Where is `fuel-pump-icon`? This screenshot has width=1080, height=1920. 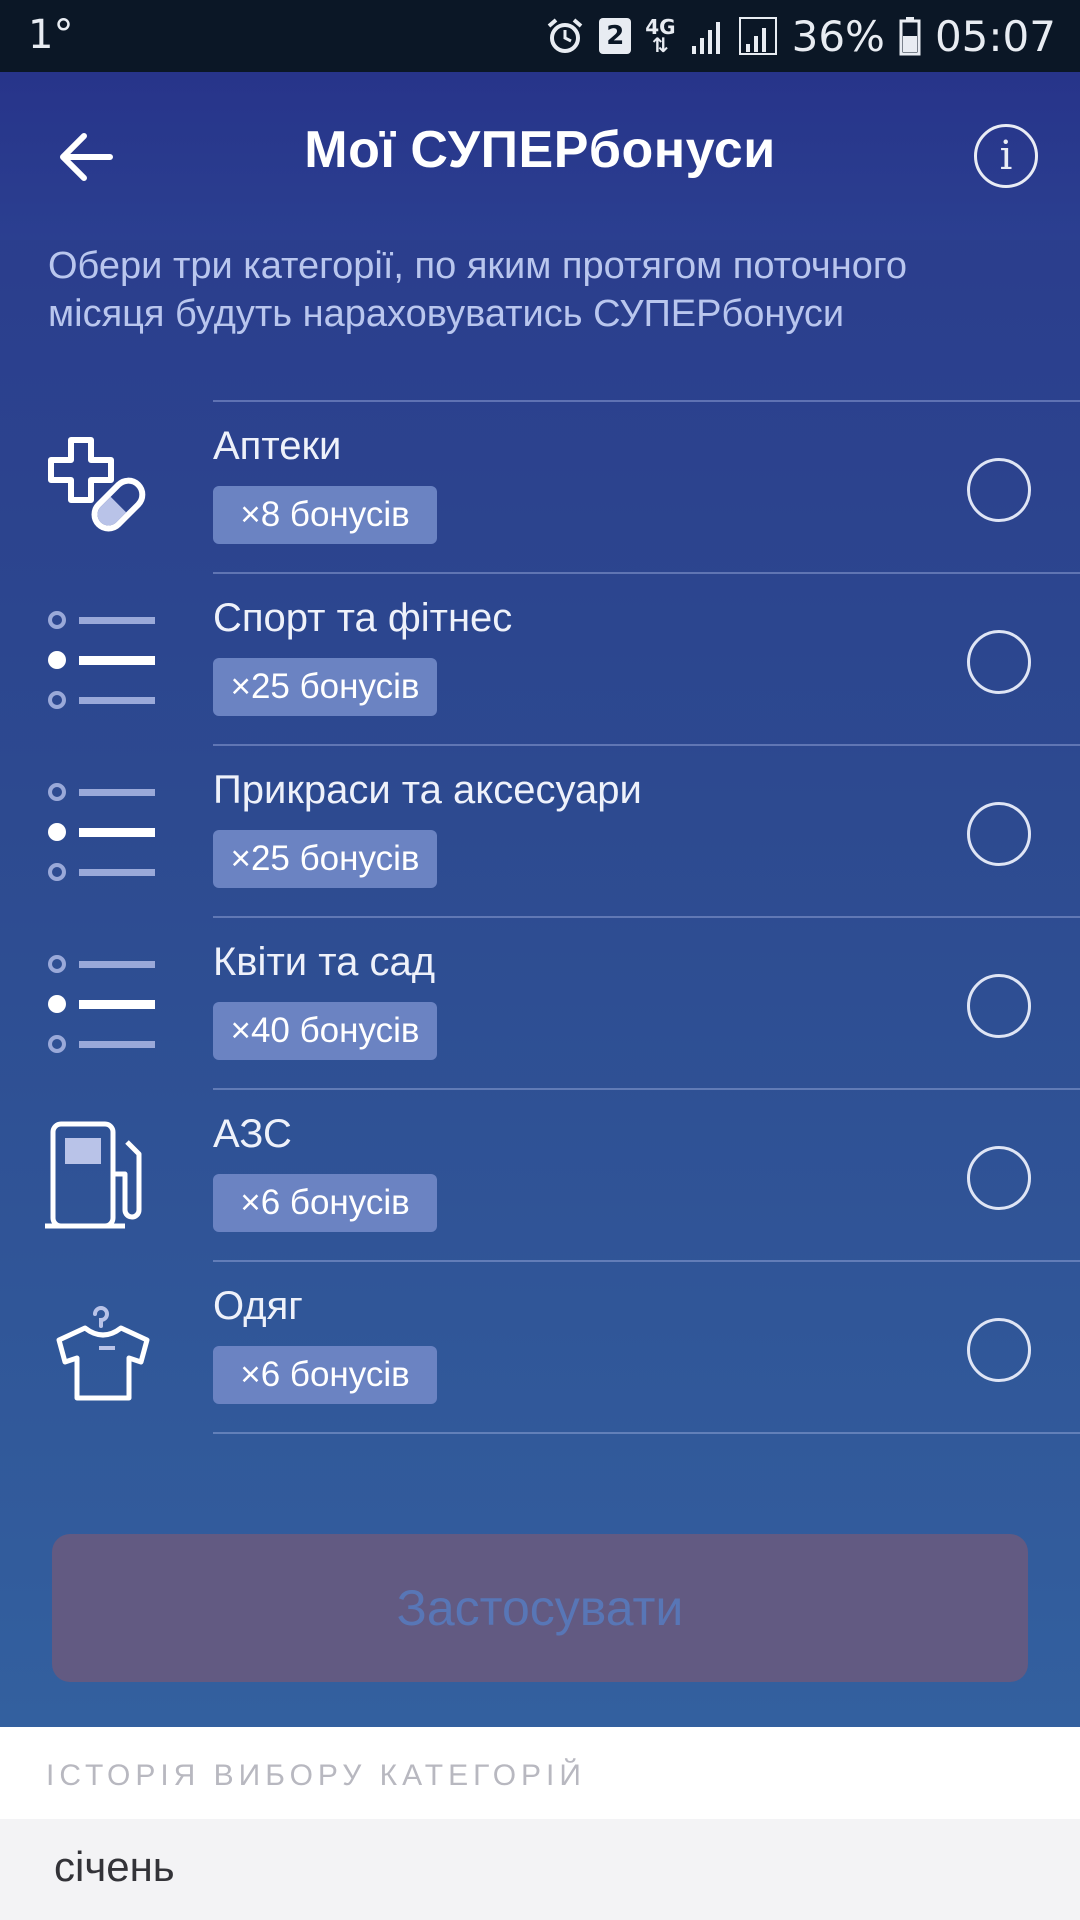
fuel-pump-icon is located at coordinates (103, 1176).